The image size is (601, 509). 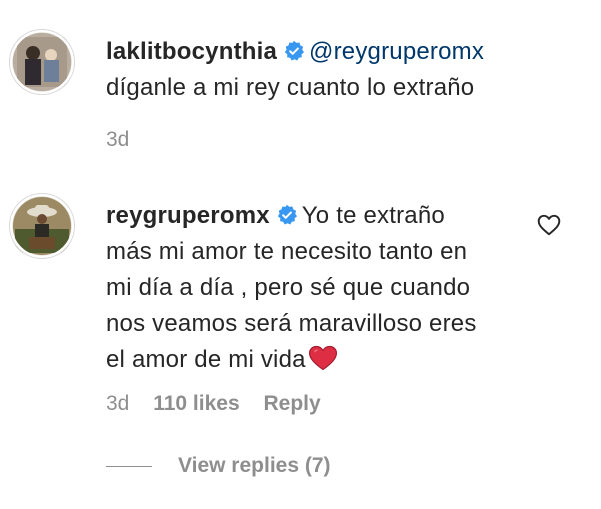 What do you see at coordinates (254, 466) in the screenshot?
I see `view-replies-label: View replies (7)` at bounding box center [254, 466].